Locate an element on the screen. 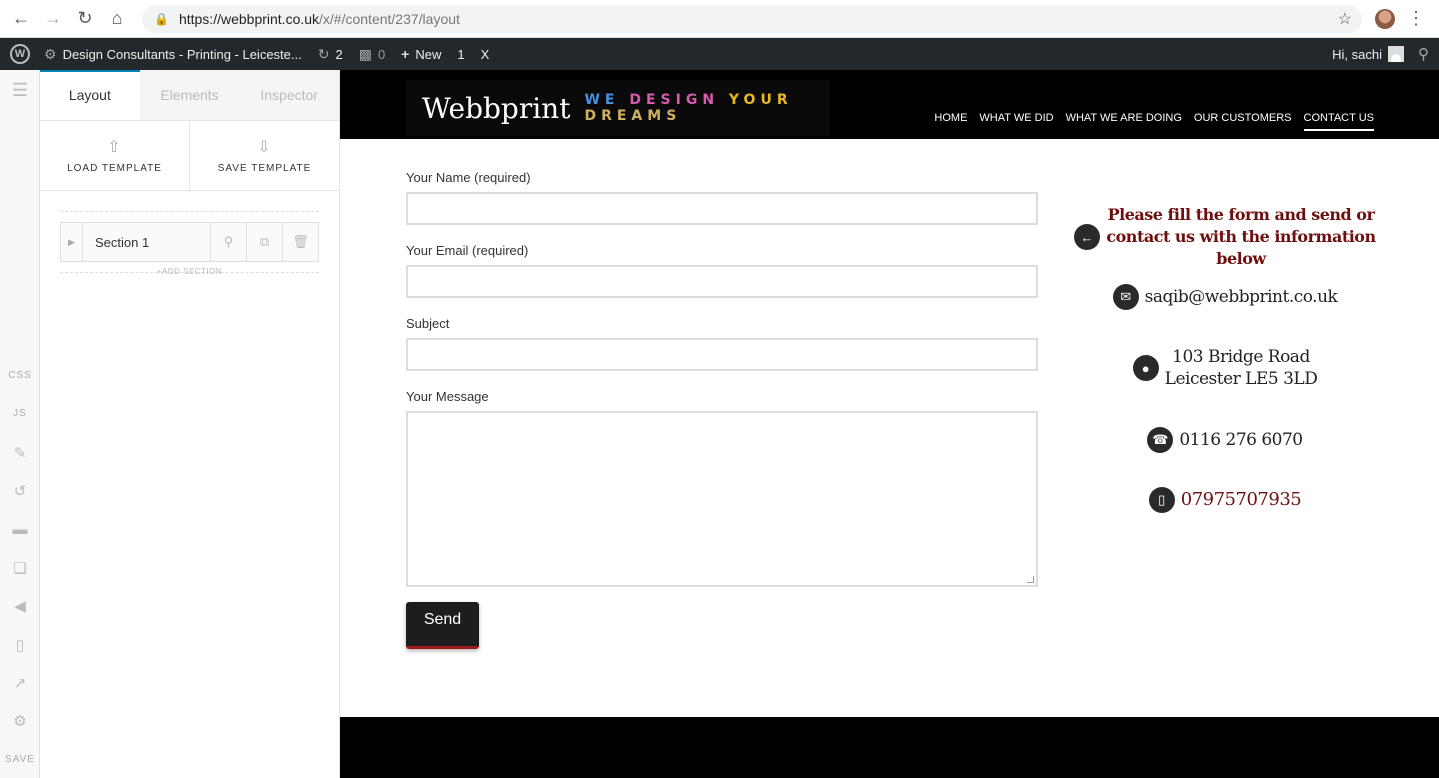  history-icon: ↺ is located at coordinates (20, 491).